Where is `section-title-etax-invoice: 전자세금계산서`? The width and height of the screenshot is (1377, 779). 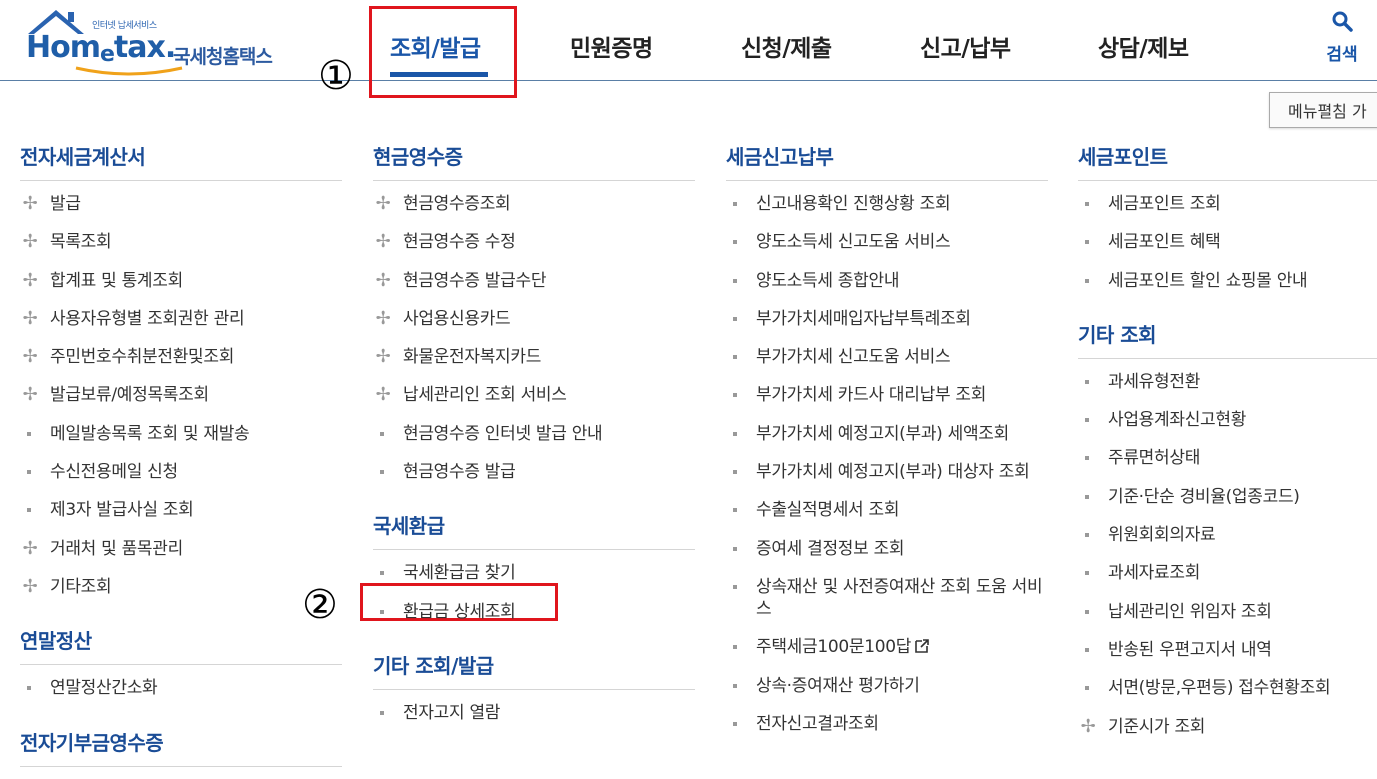
section-title-etax-invoice: 전자세금계산서 is located at coordinates (181, 160).